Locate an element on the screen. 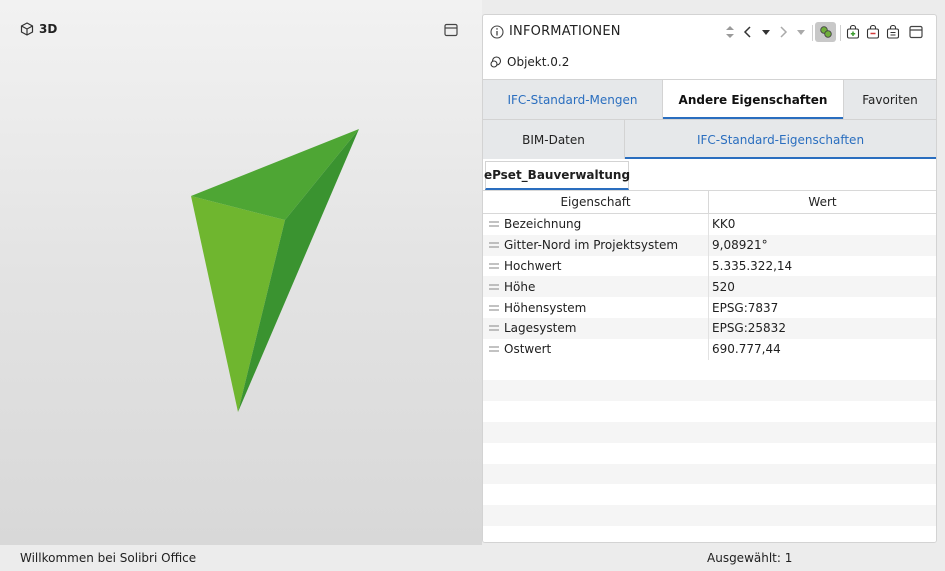  property-cell: Höhensystem is located at coordinates (596, 307).